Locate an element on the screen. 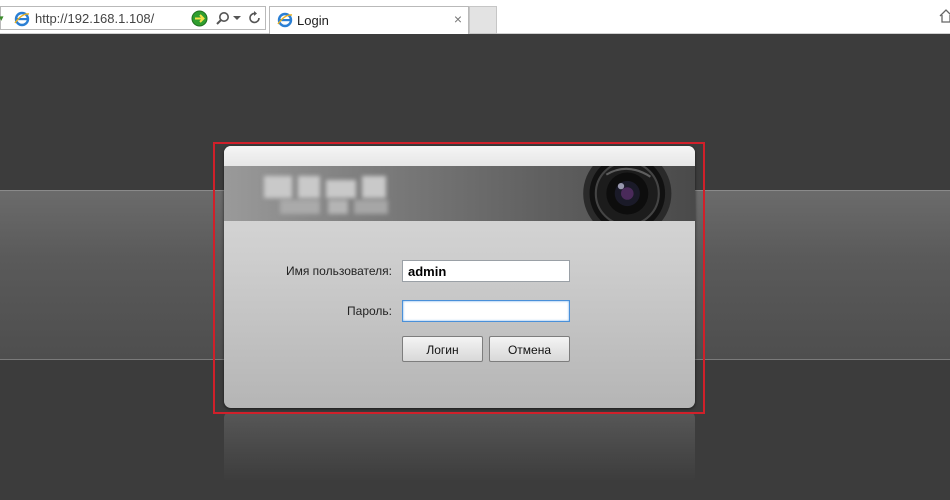 This screenshot has height=500, width=950. address-bar: ▾ http://192.168.1.108/ is located at coordinates (133, 18).